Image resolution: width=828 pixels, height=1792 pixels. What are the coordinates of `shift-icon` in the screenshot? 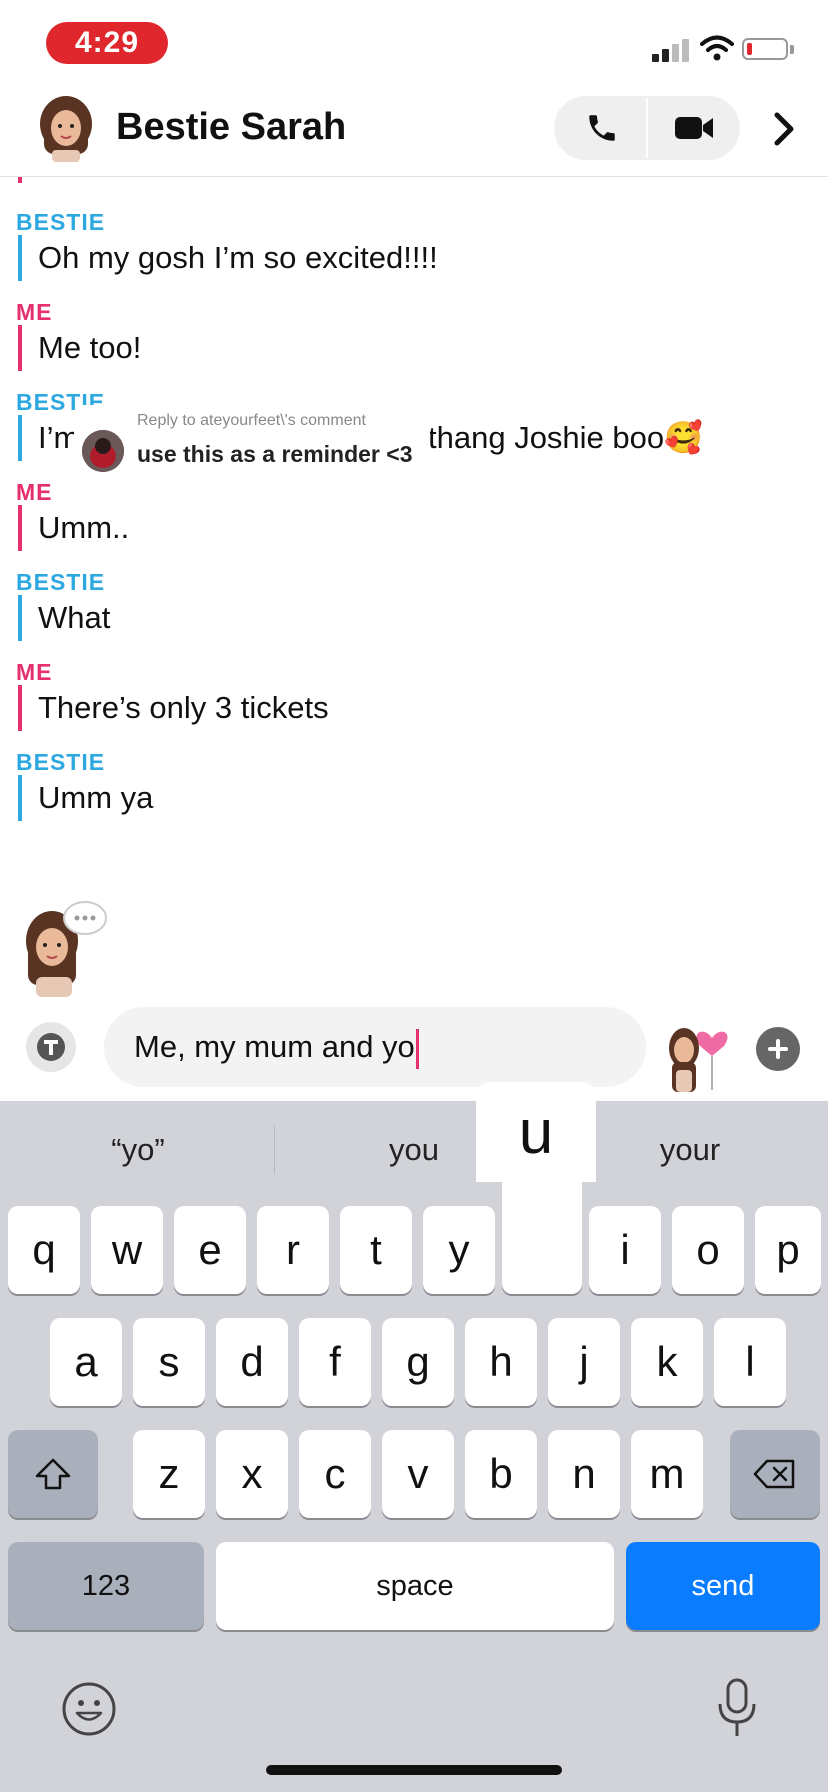 It's located at (53, 1474).